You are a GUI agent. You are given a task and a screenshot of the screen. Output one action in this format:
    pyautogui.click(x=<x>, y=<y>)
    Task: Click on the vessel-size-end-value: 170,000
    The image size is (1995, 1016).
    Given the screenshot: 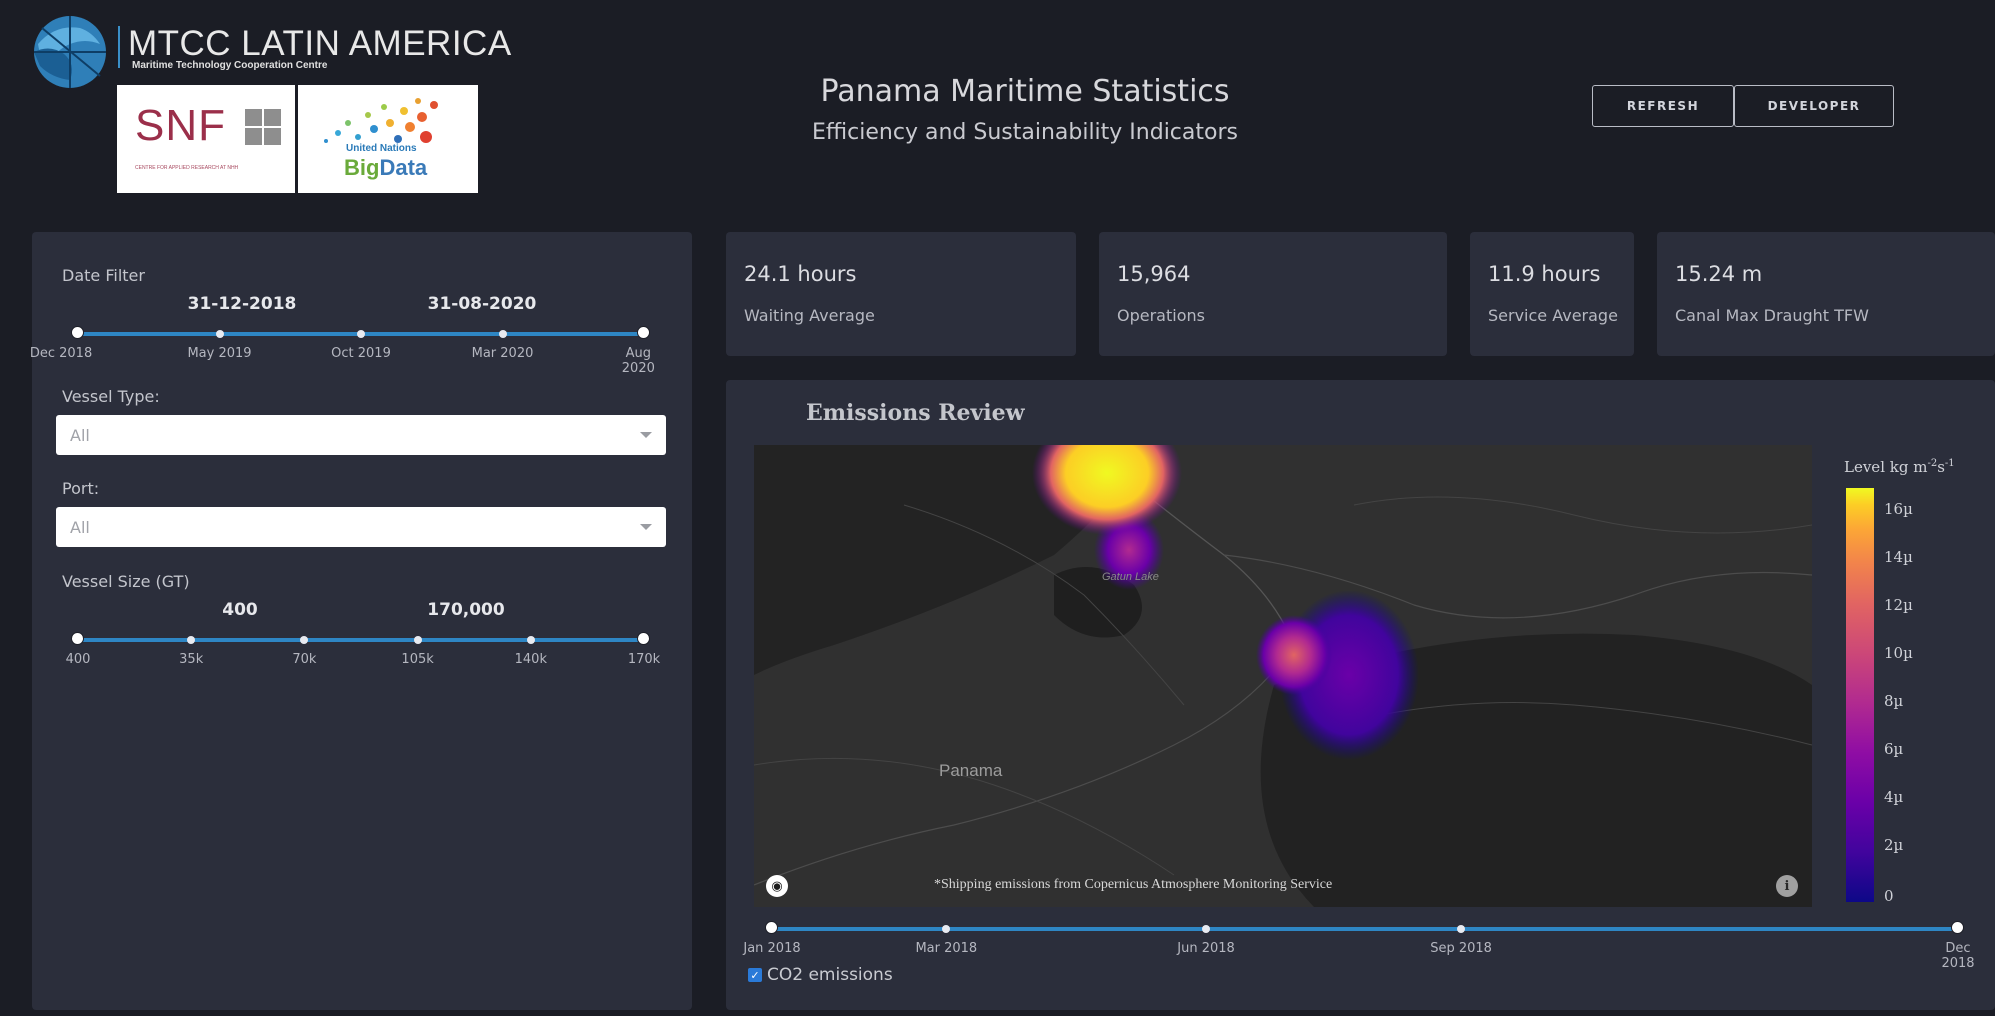 What is the action you would take?
    pyautogui.click(x=466, y=610)
    